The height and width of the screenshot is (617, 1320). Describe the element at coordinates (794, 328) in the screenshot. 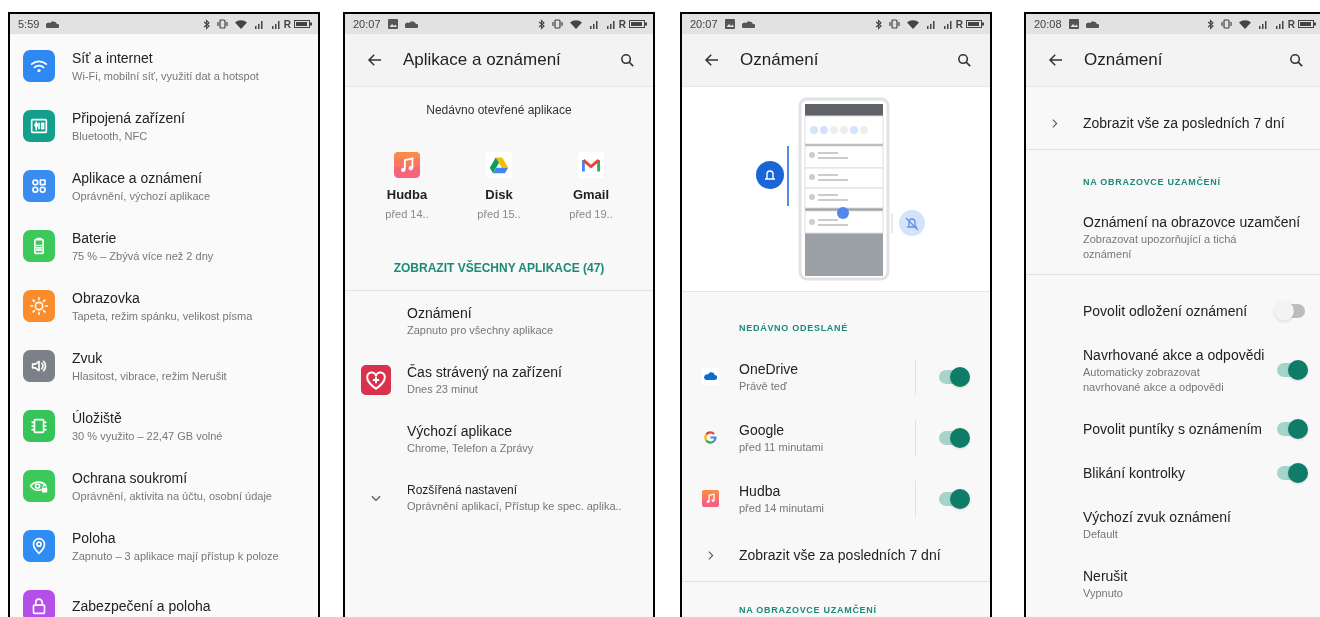

I see `section-header: NEDÁVNO ODESLANÉ` at that location.